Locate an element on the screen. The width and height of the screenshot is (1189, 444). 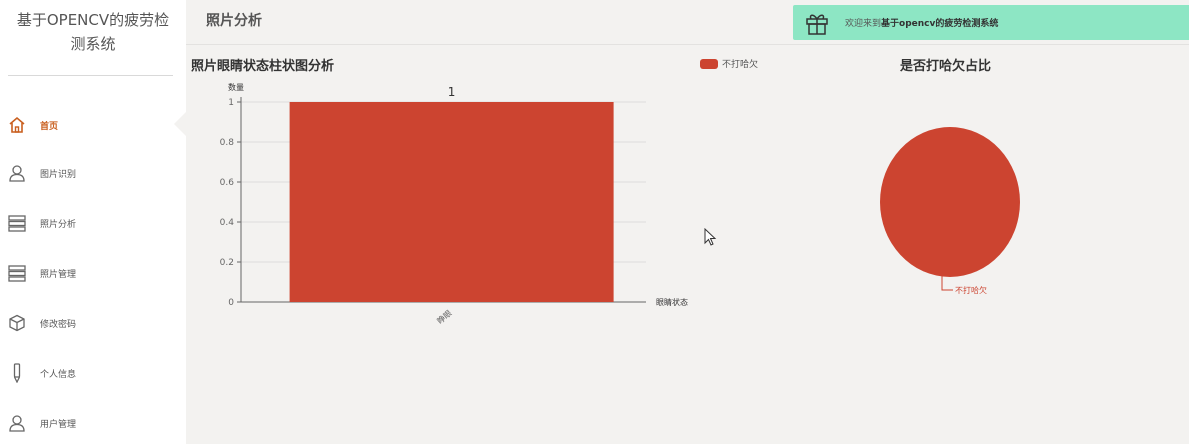
sidebar-item-label: 修改密码 is located at coordinates (58, 324).